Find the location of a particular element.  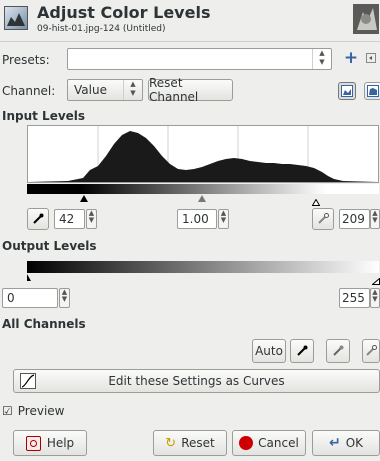

ok-button: ↵ OK is located at coordinates (346, 443).